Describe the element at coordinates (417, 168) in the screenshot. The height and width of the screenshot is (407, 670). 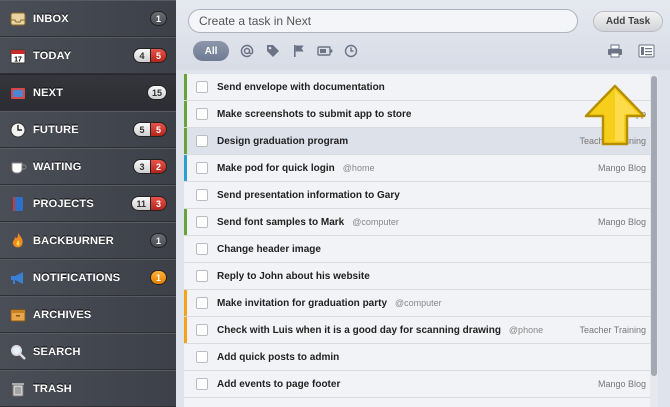
I see `task-row: Make pod for quick login @home Mango Blog` at that location.